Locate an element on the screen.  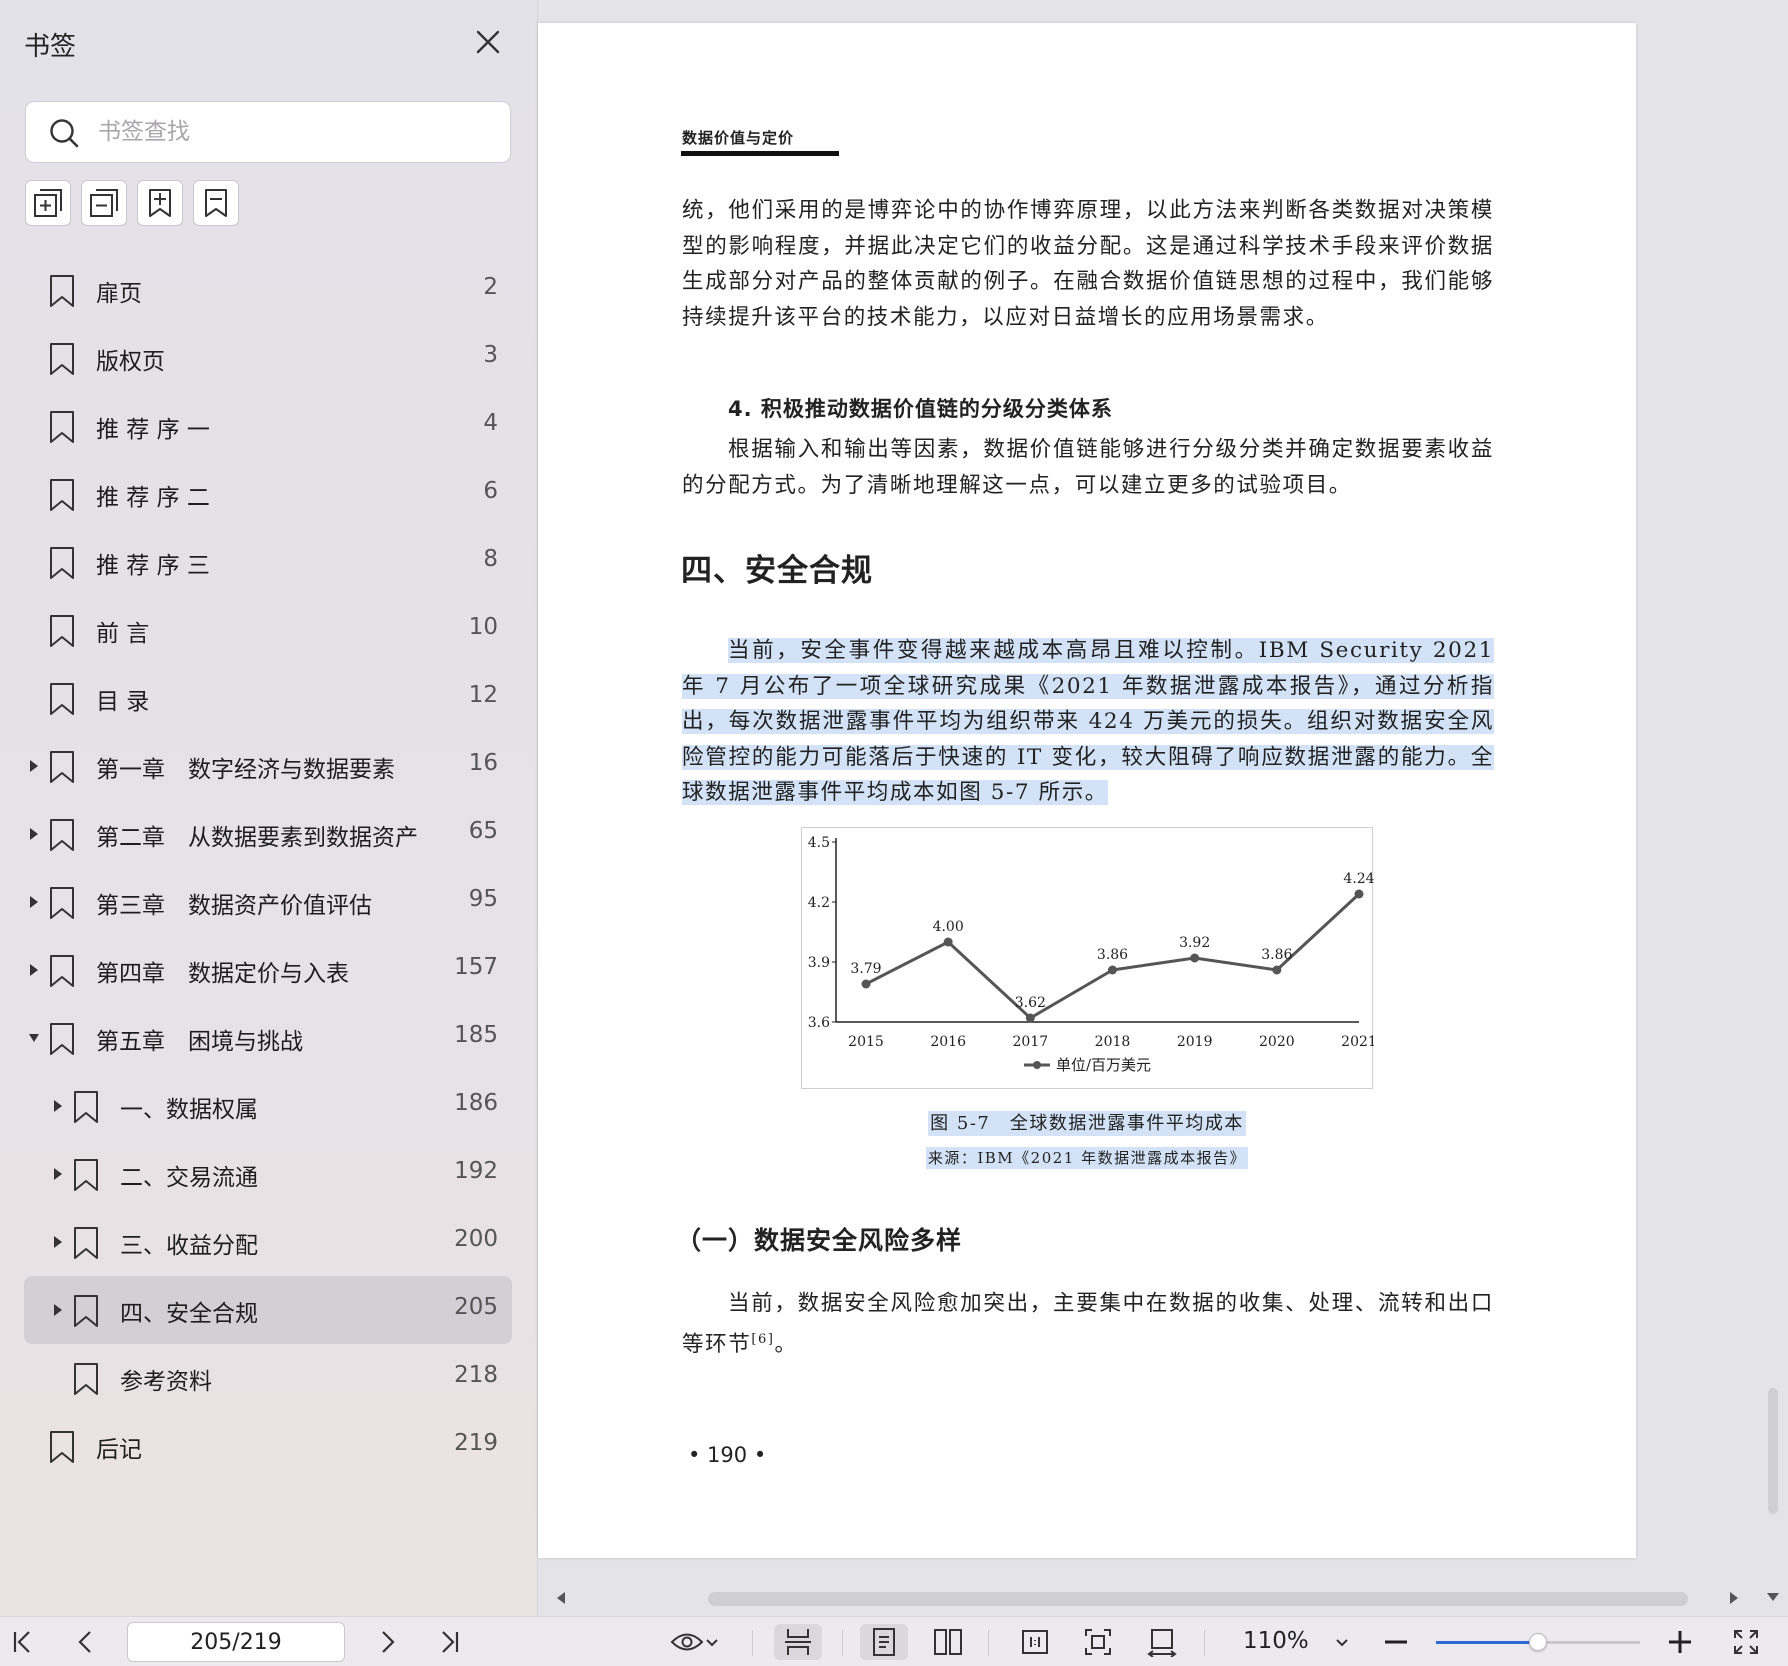
bookmark-item: 第二章 从数据要素到数据资产 65 is located at coordinates (268, 834).